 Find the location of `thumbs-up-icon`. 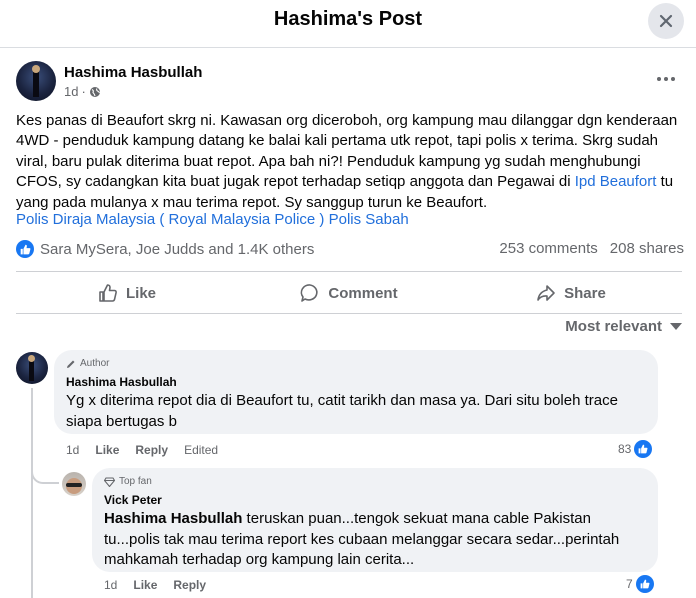

thumbs-up-icon is located at coordinates (108, 293).